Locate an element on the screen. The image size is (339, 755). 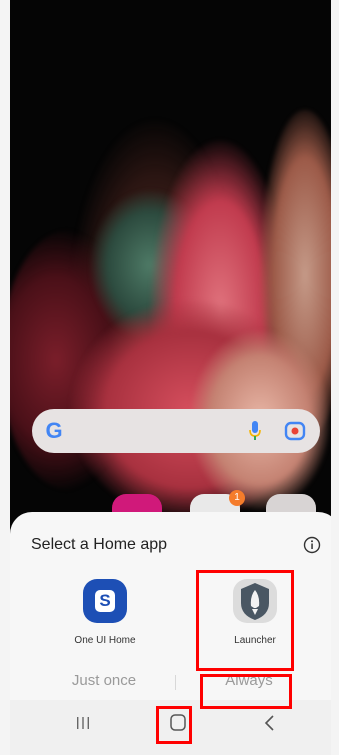
one-ui-home-icon-letter: S is located at coordinates (105, 600).